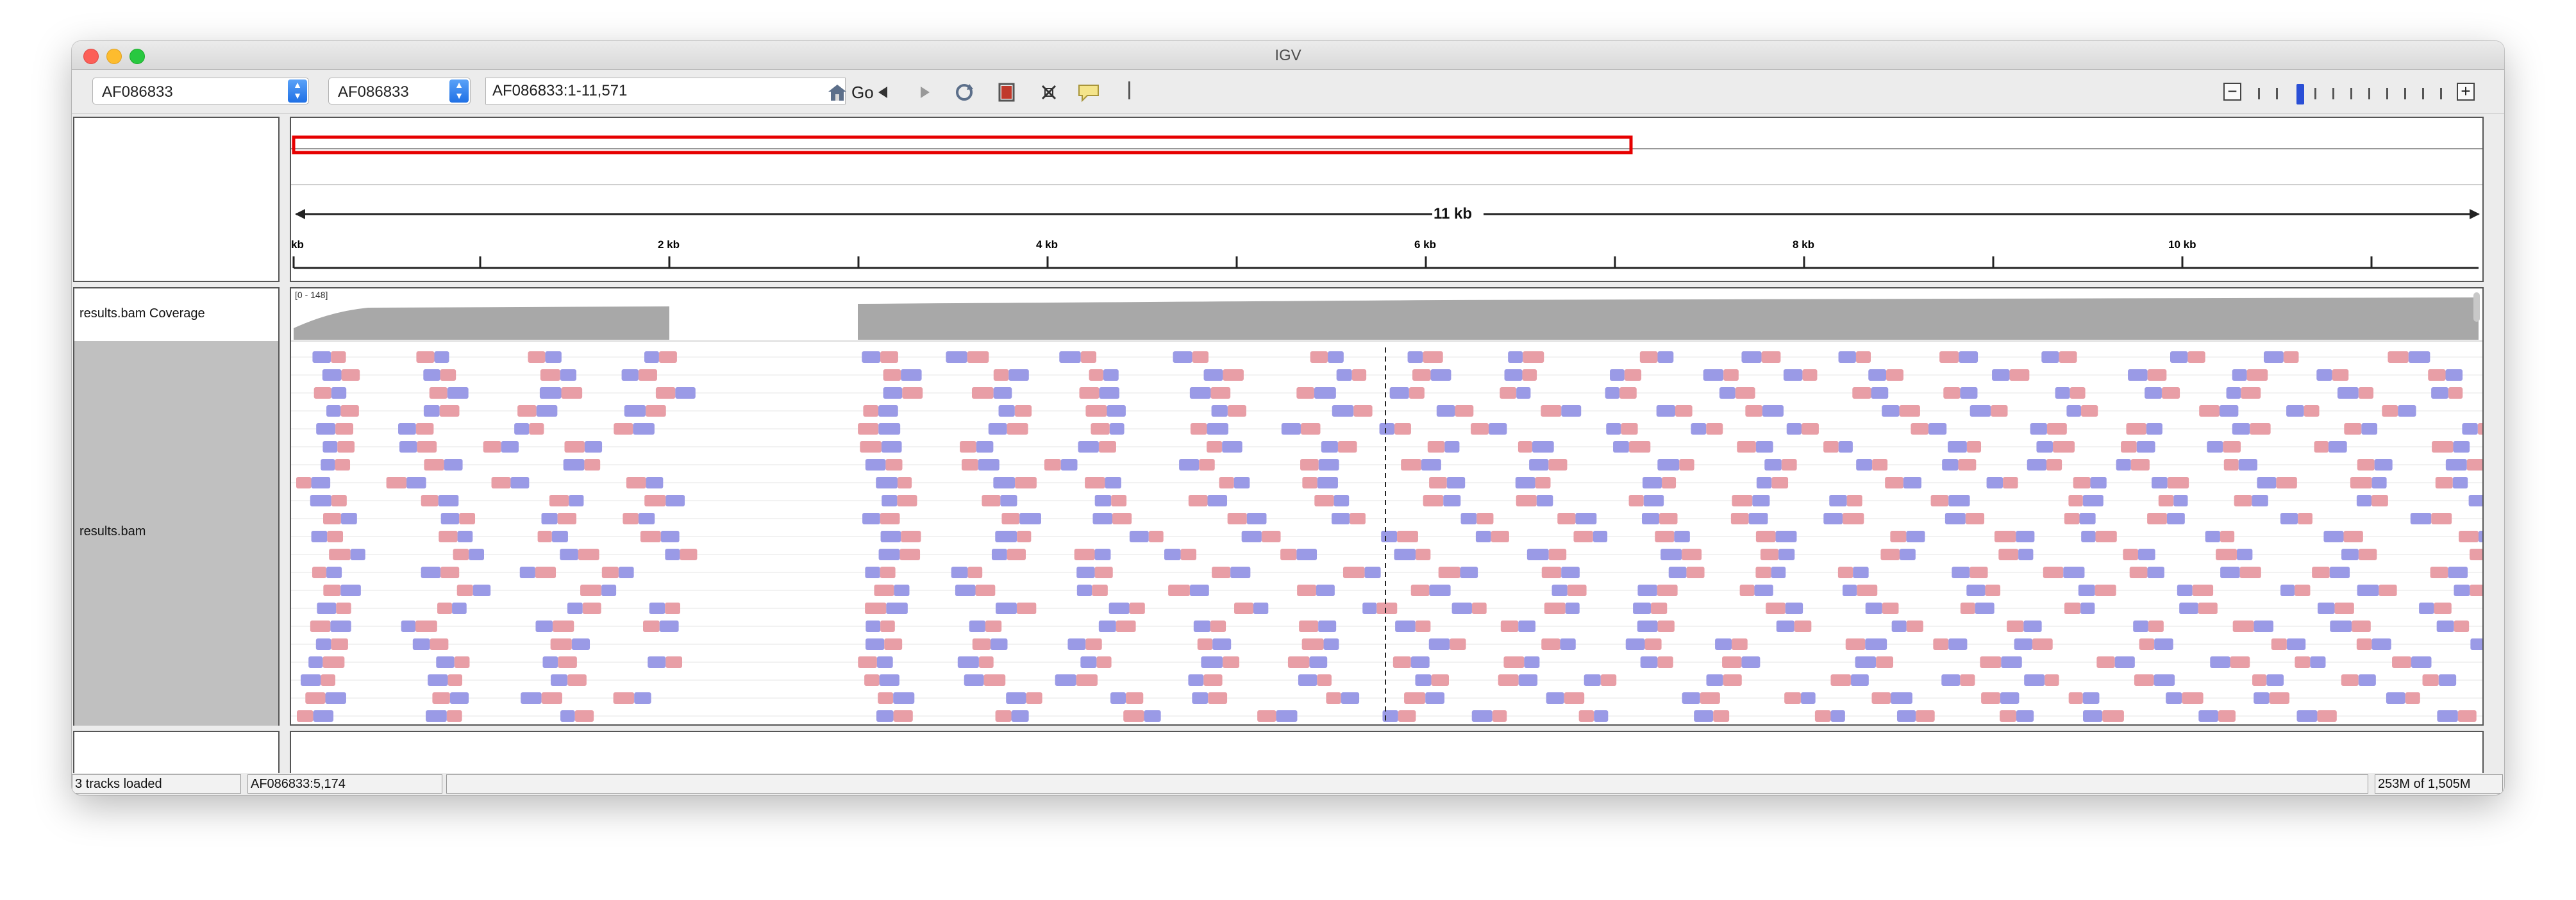 The height and width of the screenshot is (900, 2576). I want to click on zoom-out-icon: −, so click(2232, 92).